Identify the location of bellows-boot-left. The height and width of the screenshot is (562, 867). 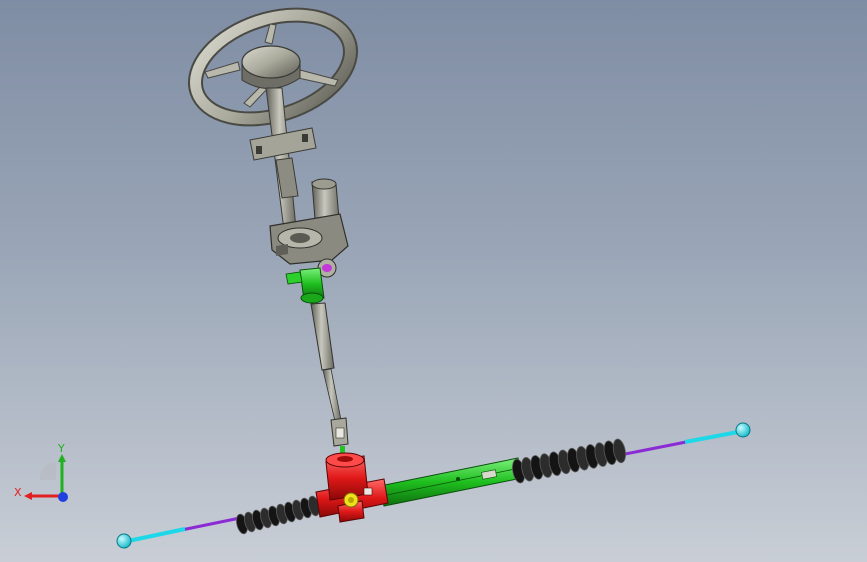
(278, 515).